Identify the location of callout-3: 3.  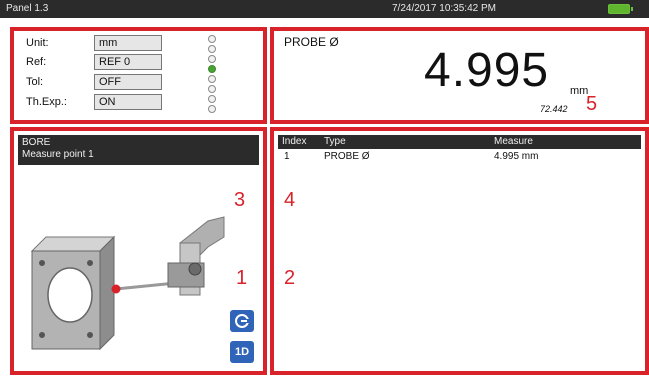
(240, 200).